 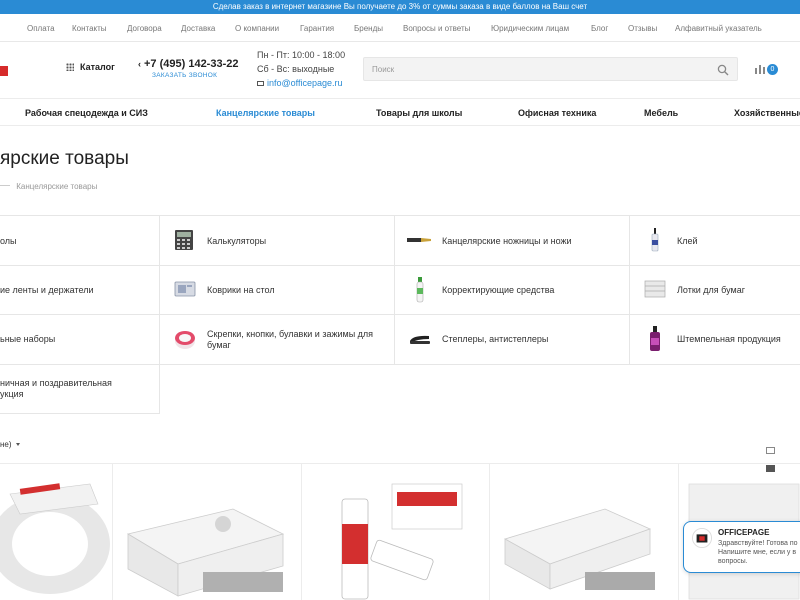 I want to click on hours-weekend: Сб - Вс: выходные, so click(x=296, y=69).